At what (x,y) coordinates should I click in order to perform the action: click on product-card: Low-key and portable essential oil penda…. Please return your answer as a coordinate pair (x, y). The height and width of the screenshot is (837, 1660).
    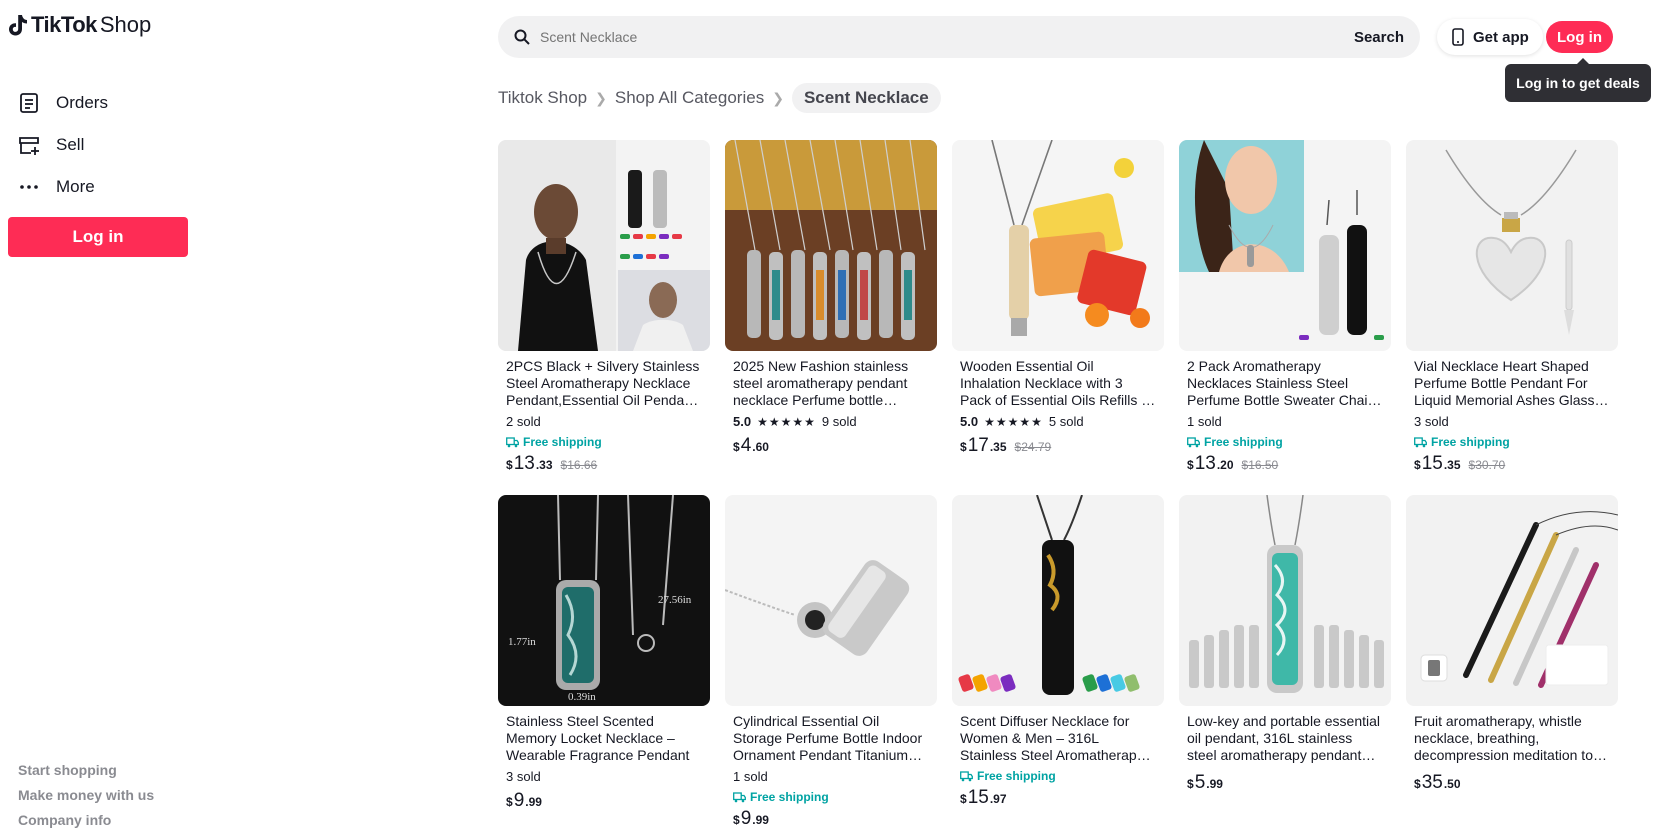
    Looking at the image, I should click on (1285, 663).